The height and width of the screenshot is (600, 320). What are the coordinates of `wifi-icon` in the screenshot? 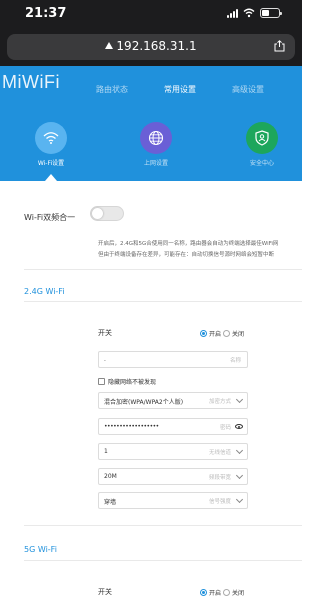 It's located at (51, 138).